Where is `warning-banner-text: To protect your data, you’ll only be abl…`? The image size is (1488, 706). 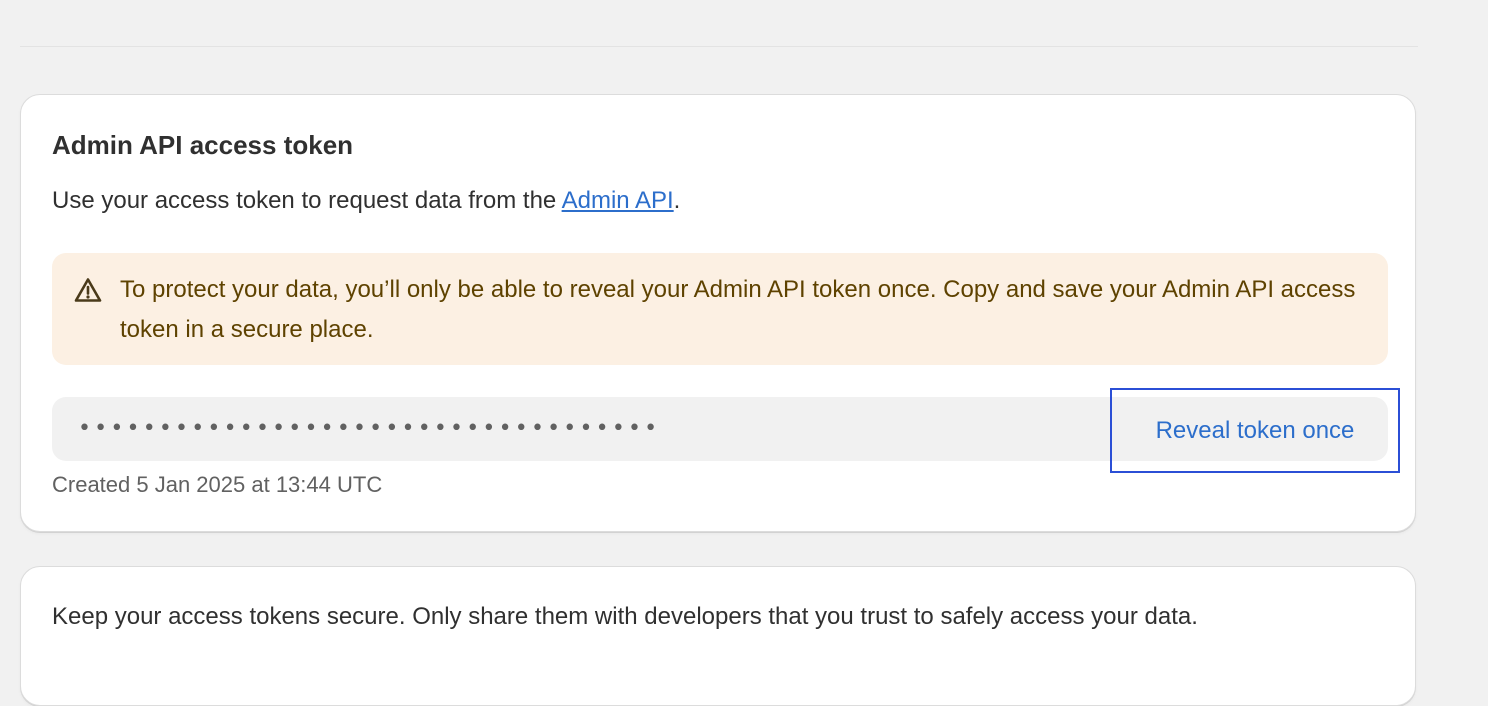
warning-banner-text: To protect your data, you’ll only be abl… is located at coordinates (738, 309).